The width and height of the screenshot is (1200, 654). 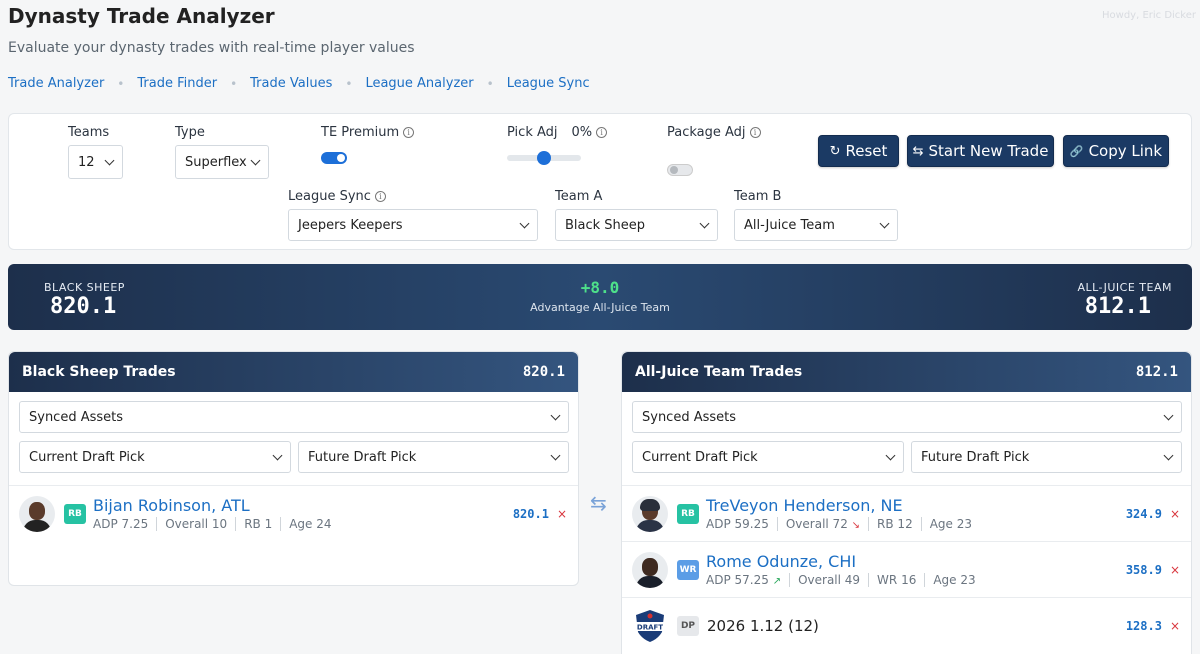 I want to click on copy-link-button: 🔗 Copy Link, so click(x=1116, y=151).